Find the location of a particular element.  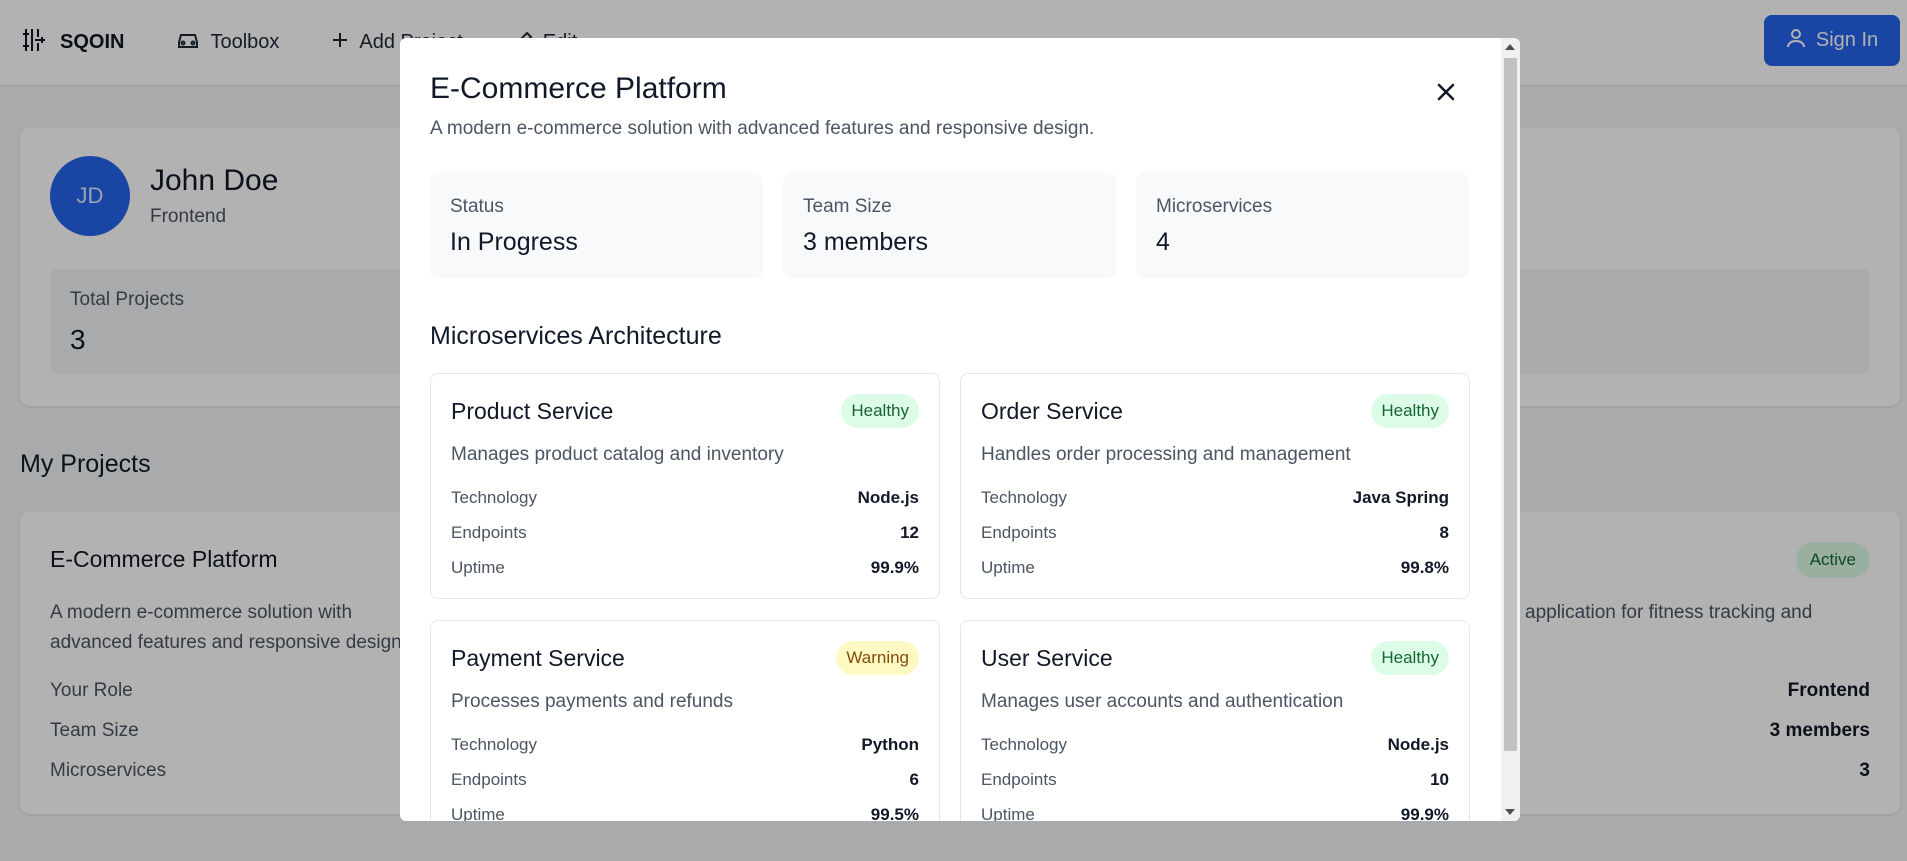

row-value: 8 is located at coordinates (1444, 532).